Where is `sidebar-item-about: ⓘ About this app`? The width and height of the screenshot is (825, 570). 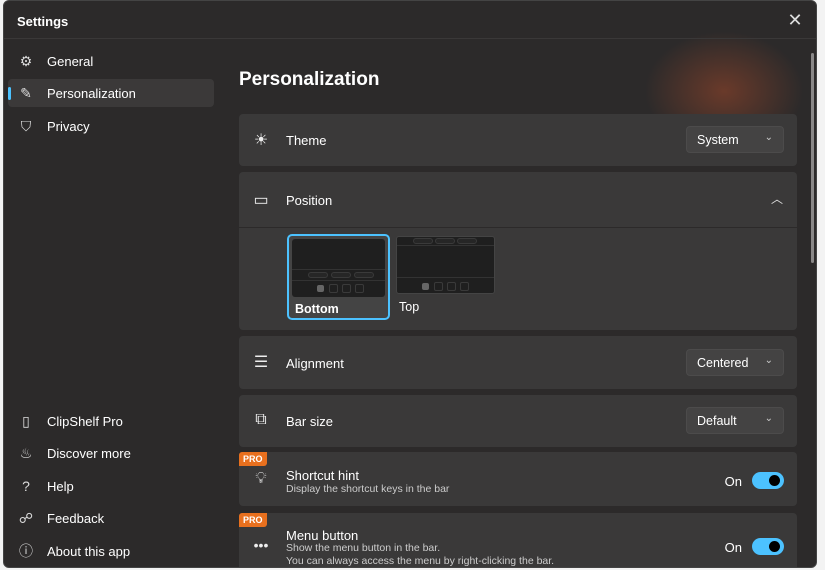 sidebar-item-about: ⓘ About this app is located at coordinates (111, 551).